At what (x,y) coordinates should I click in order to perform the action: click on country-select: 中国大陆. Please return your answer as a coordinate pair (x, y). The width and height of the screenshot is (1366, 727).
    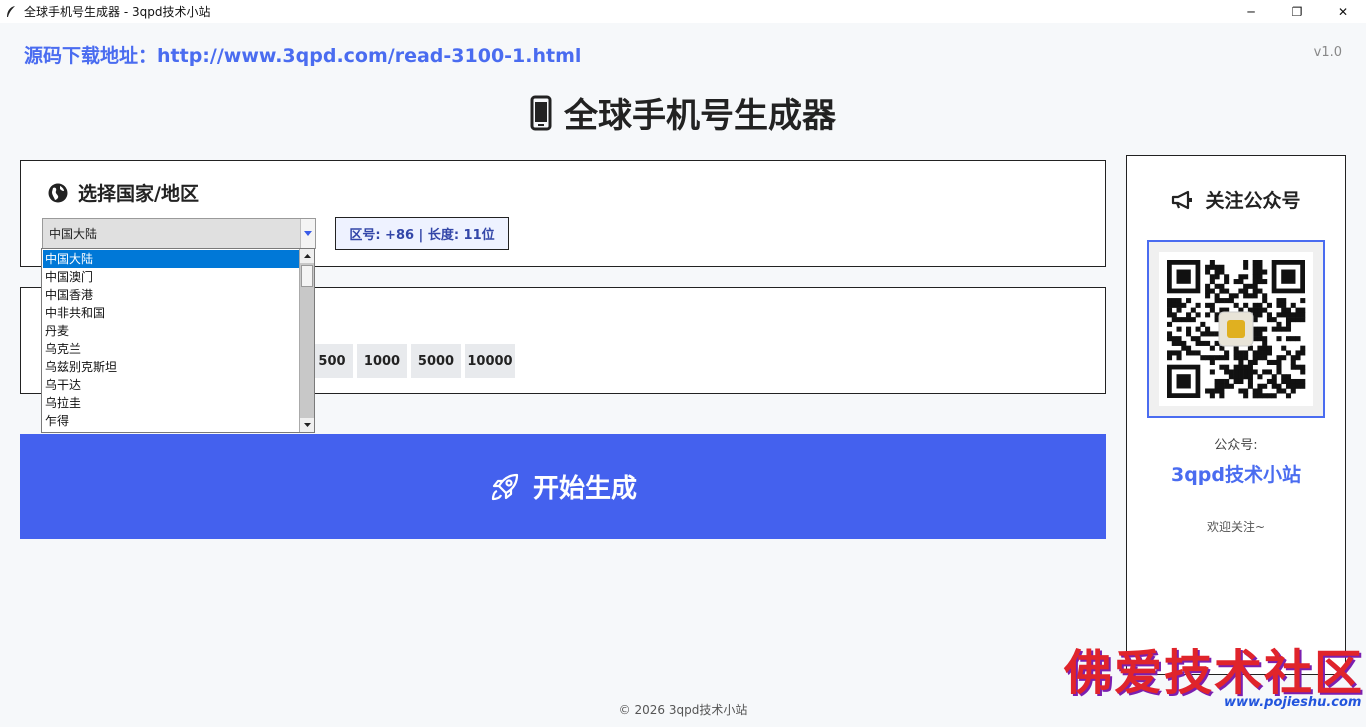
    Looking at the image, I should click on (179, 233).